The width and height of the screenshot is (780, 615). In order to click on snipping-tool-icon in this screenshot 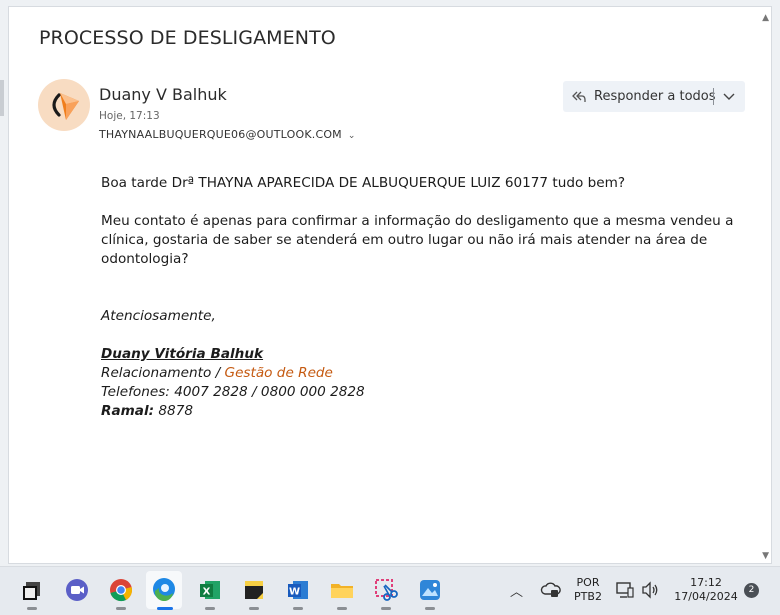, I will do `click(386, 590)`.